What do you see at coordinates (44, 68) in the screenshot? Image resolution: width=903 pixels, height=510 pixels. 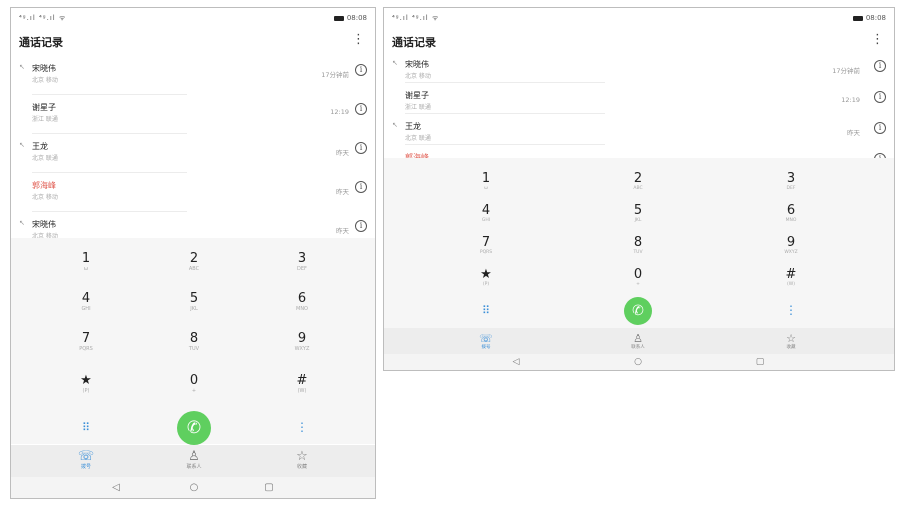 I see `caller-name: 宋晓伟` at bounding box center [44, 68].